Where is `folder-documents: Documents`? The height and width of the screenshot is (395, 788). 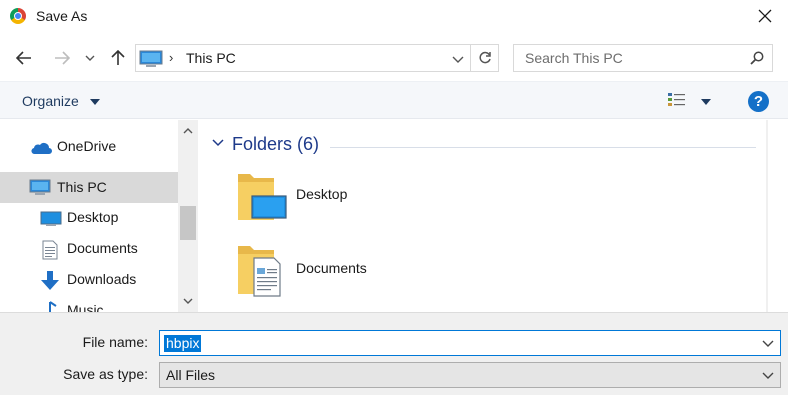
folder-documents: Documents is located at coordinates (326, 272).